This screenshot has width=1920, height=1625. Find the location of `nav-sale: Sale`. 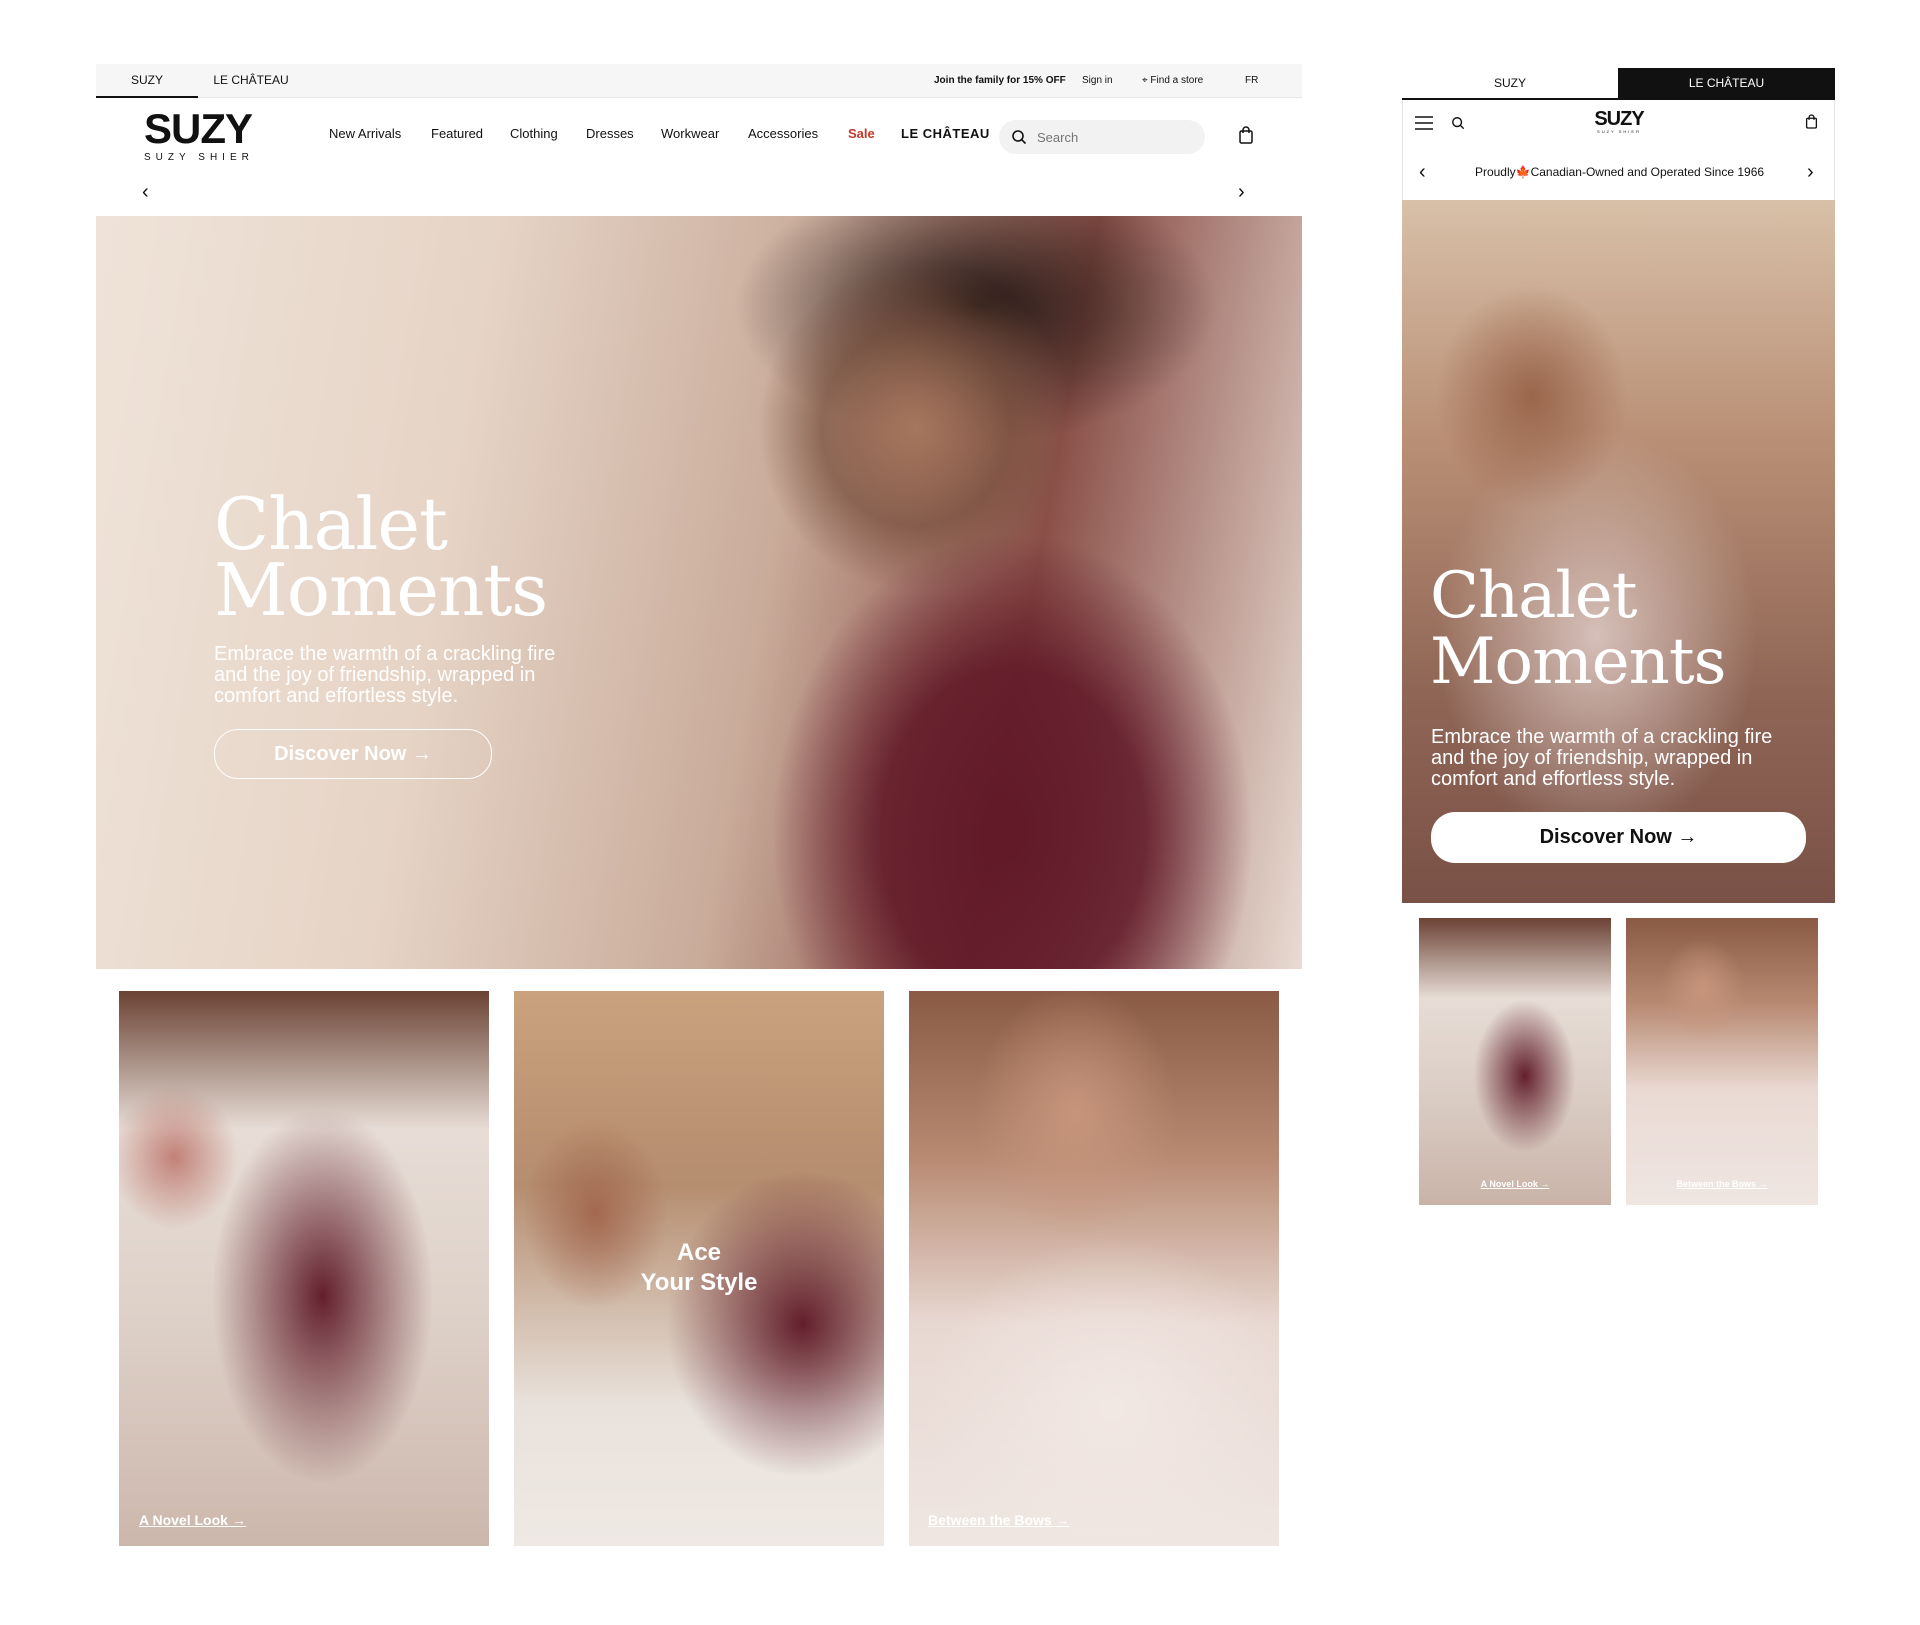

nav-sale: Sale is located at coordinates (861, 133).